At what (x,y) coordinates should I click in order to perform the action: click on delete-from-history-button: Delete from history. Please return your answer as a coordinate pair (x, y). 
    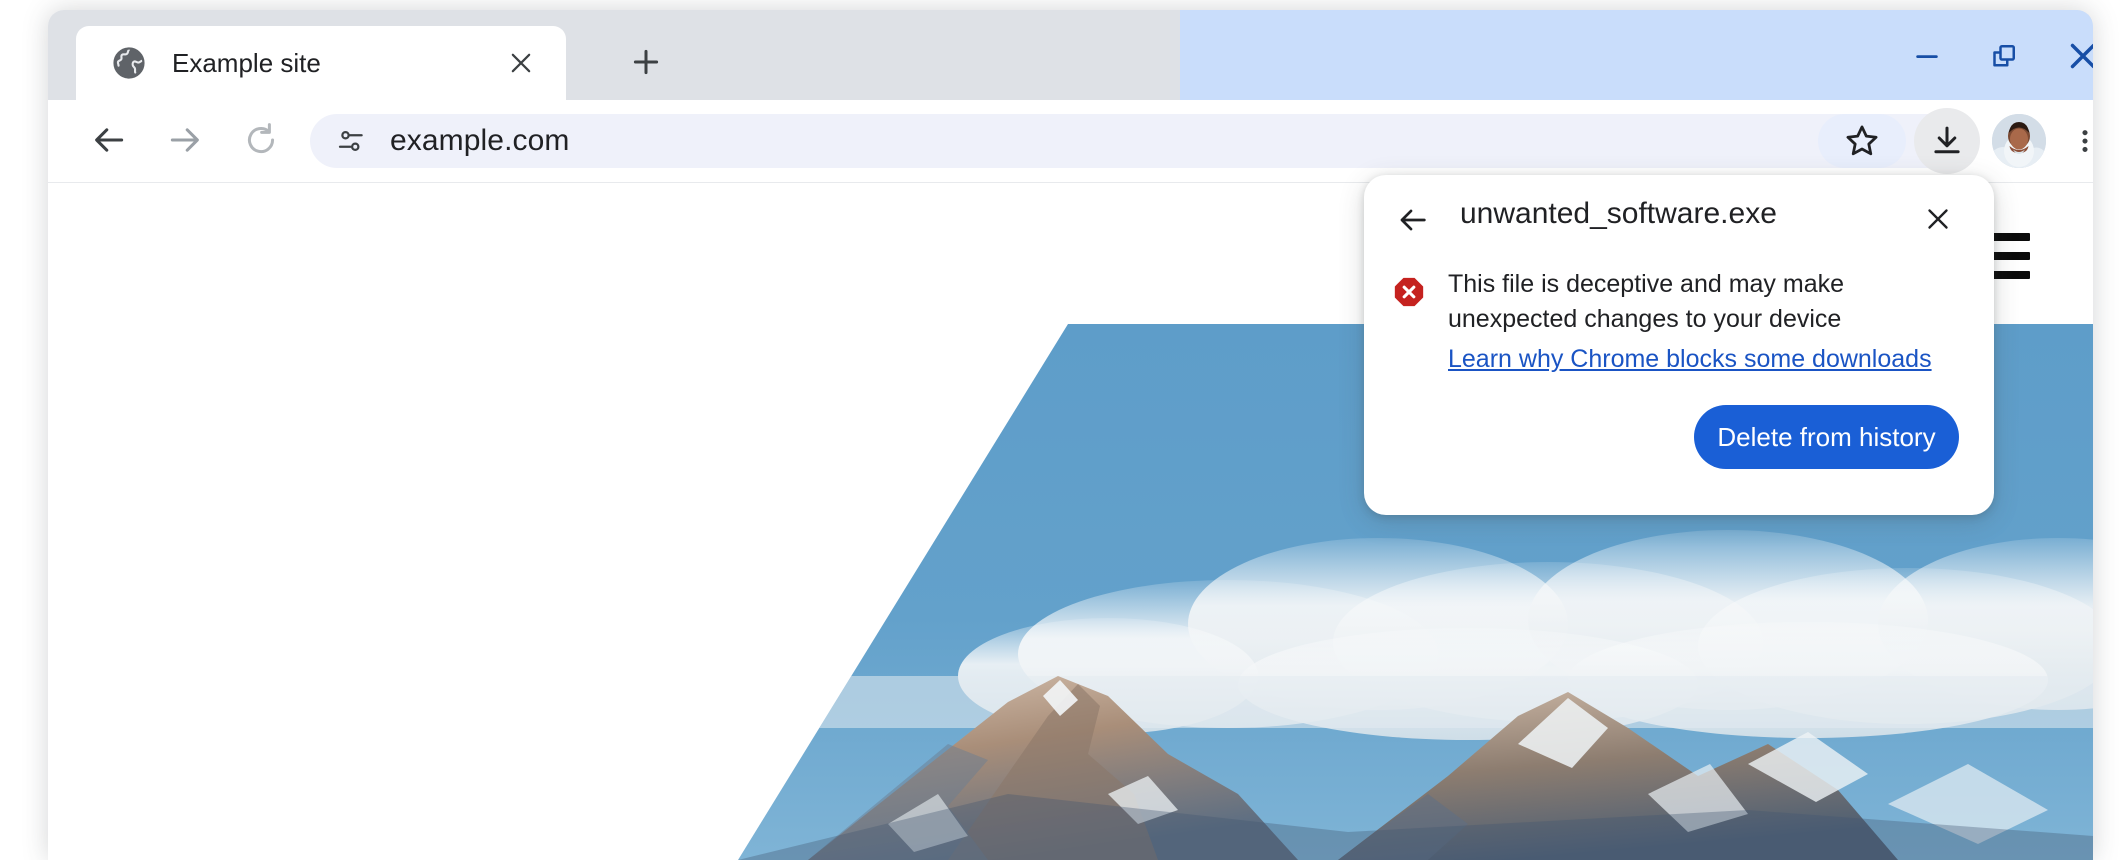
    Looking at the image, I should click on (1826, 437).